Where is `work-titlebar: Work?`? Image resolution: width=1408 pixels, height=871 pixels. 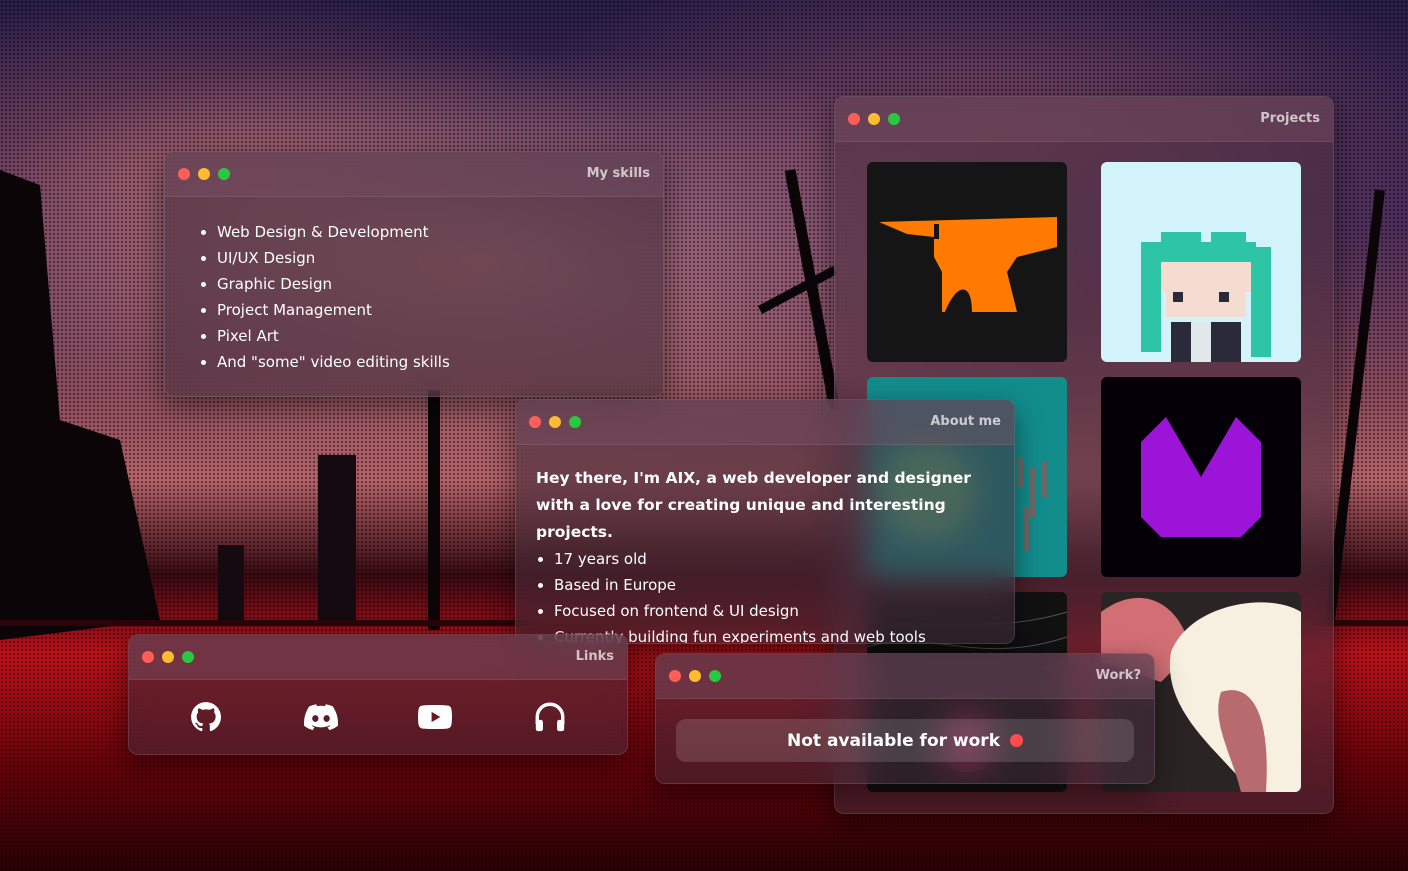
work-titlebar: Work? is located at coordinates (905, 676).